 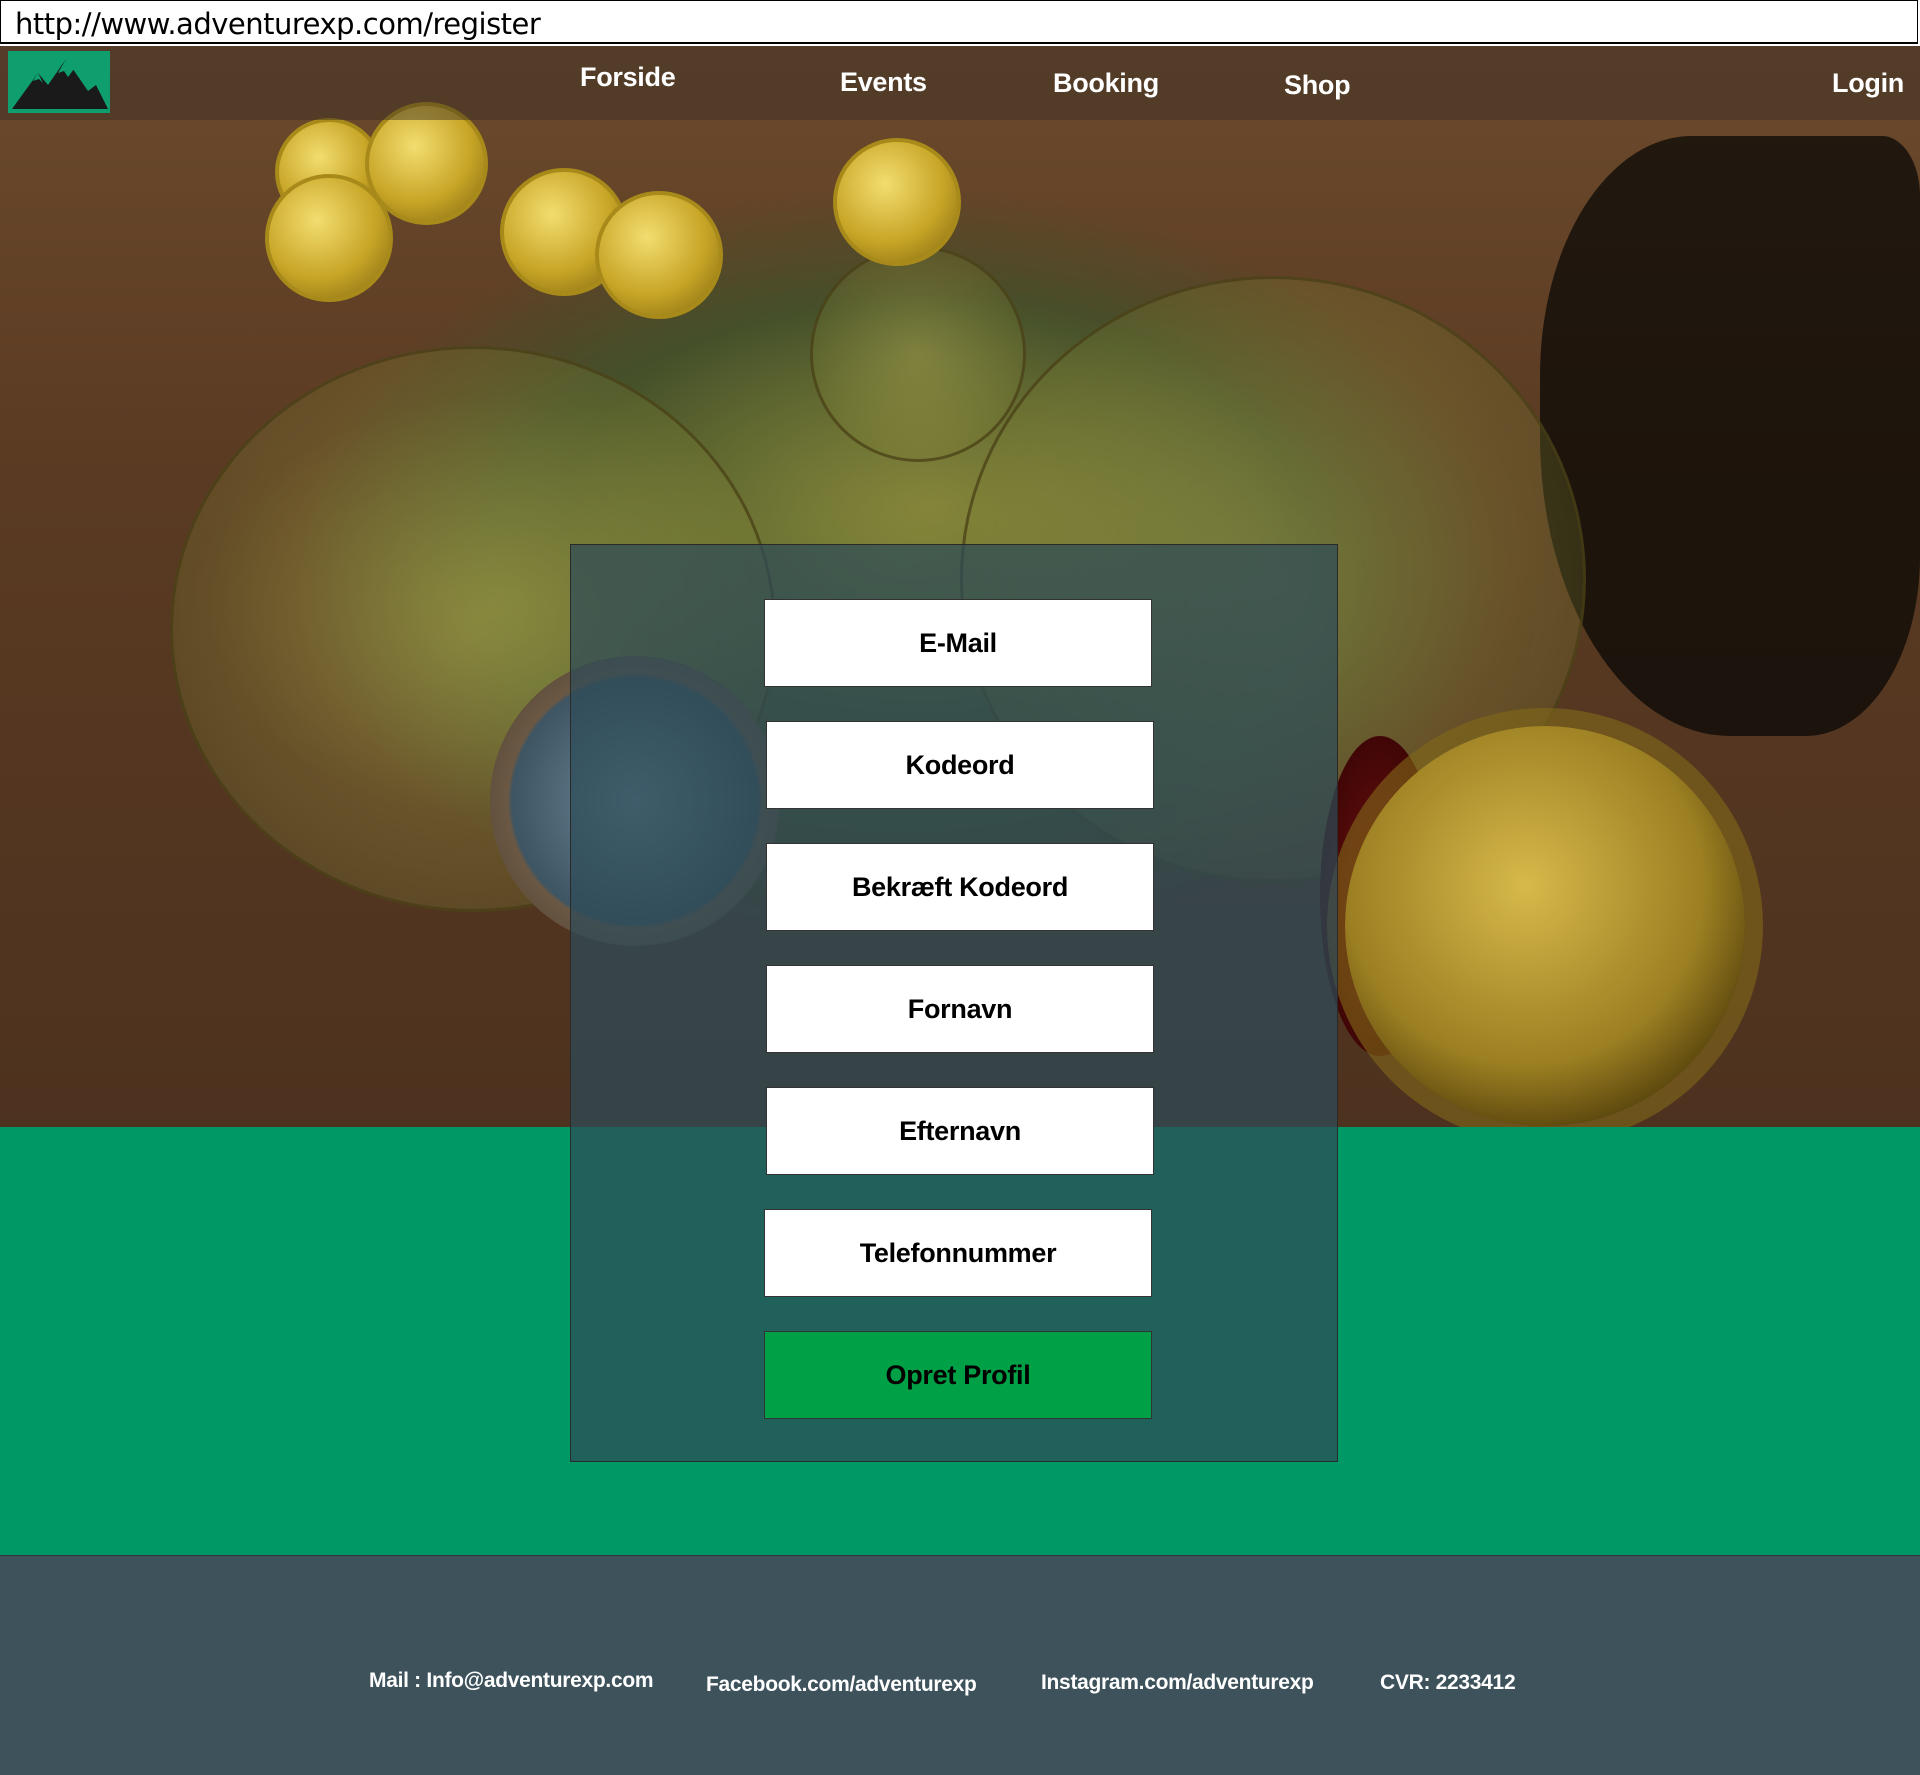 I want to click on last-name-field: Efternavn, so click(x=960, y=1131).